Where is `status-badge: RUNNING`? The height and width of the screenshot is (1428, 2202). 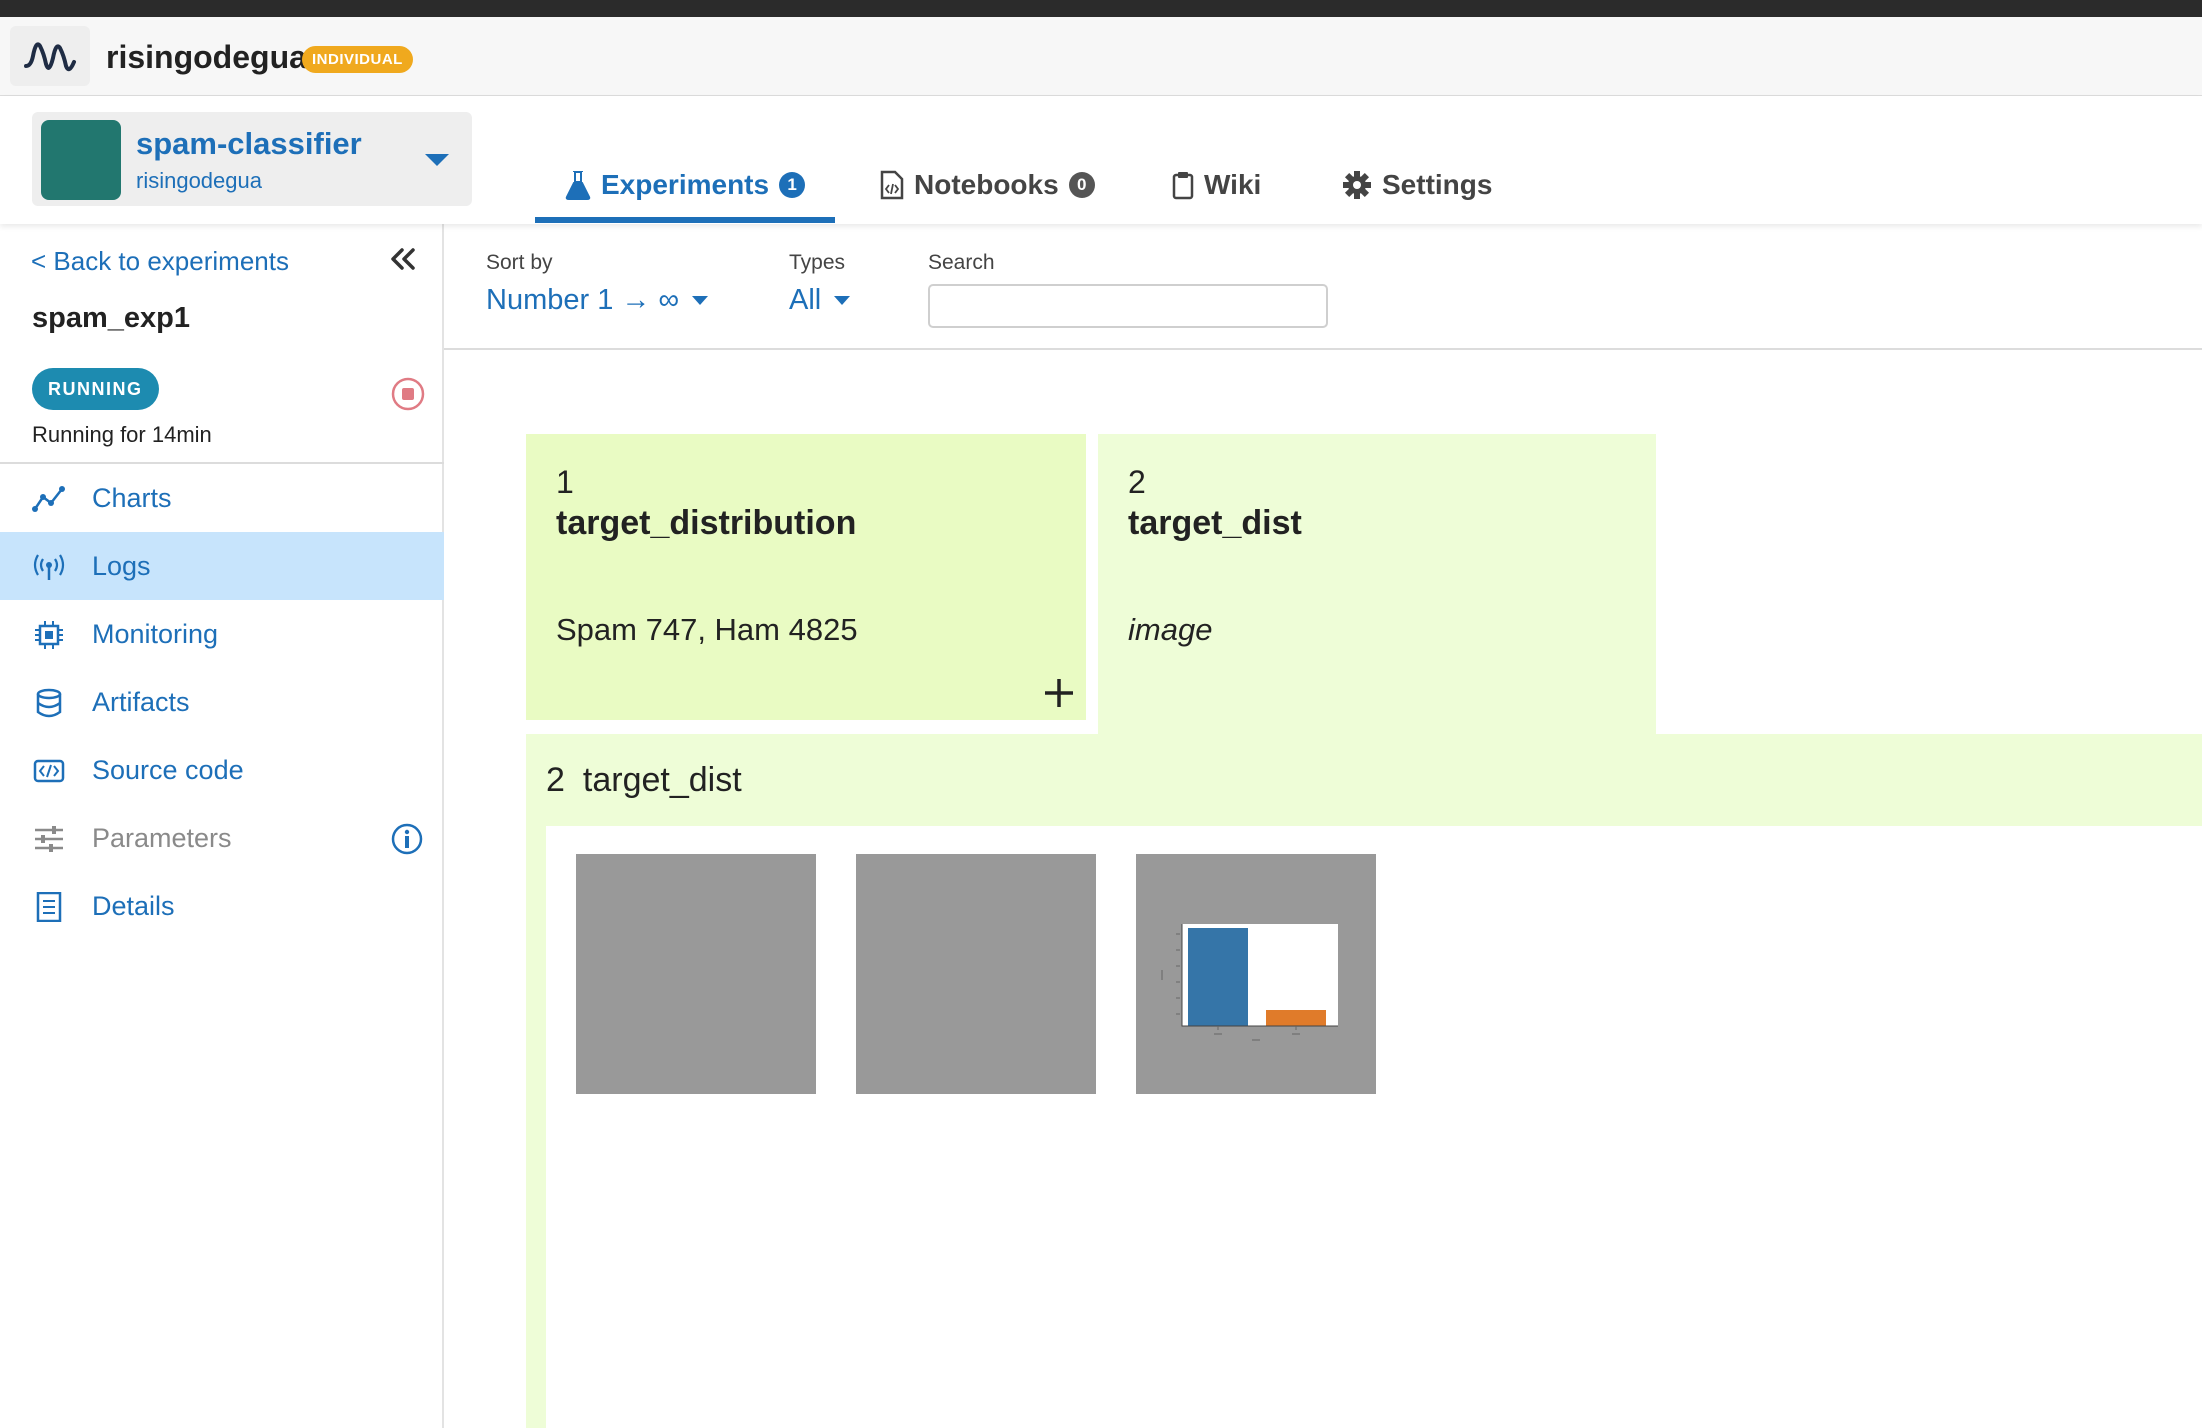 status-badge: RUNNING is located at coordinates (95, 389).